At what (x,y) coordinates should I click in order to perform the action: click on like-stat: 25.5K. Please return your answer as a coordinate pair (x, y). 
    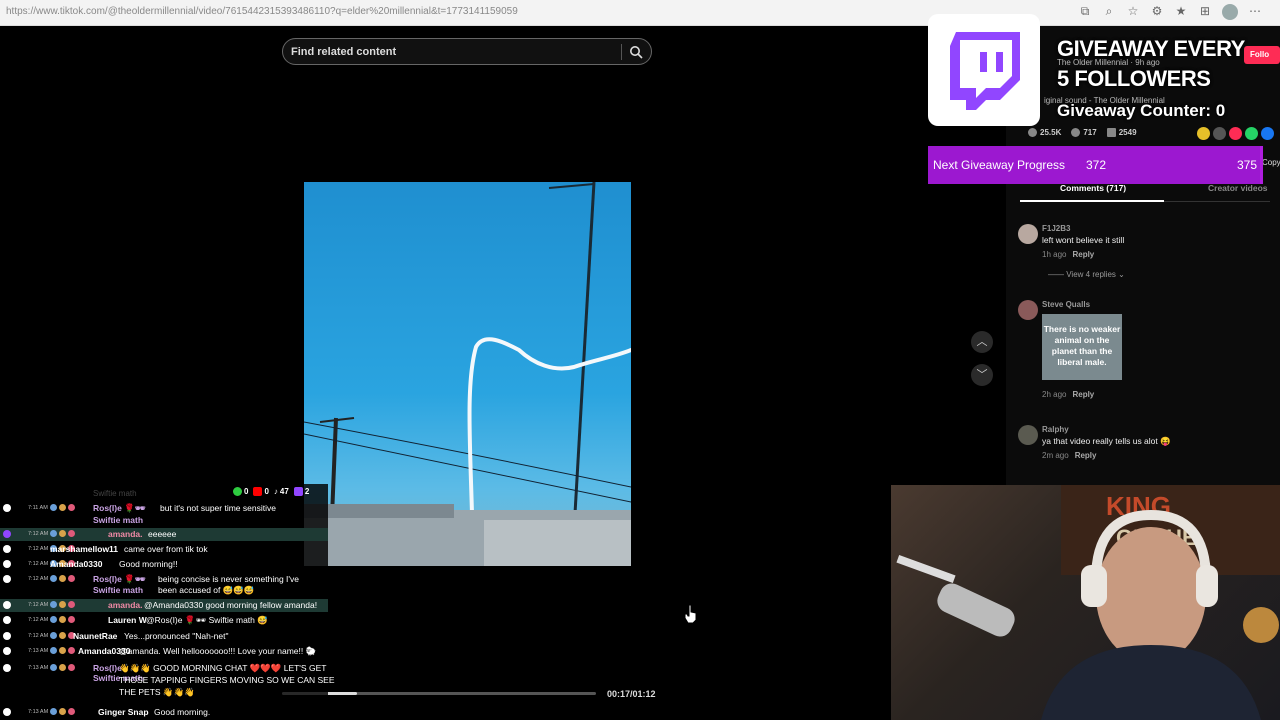
    Looking at the image, I should click on (1044, 132).